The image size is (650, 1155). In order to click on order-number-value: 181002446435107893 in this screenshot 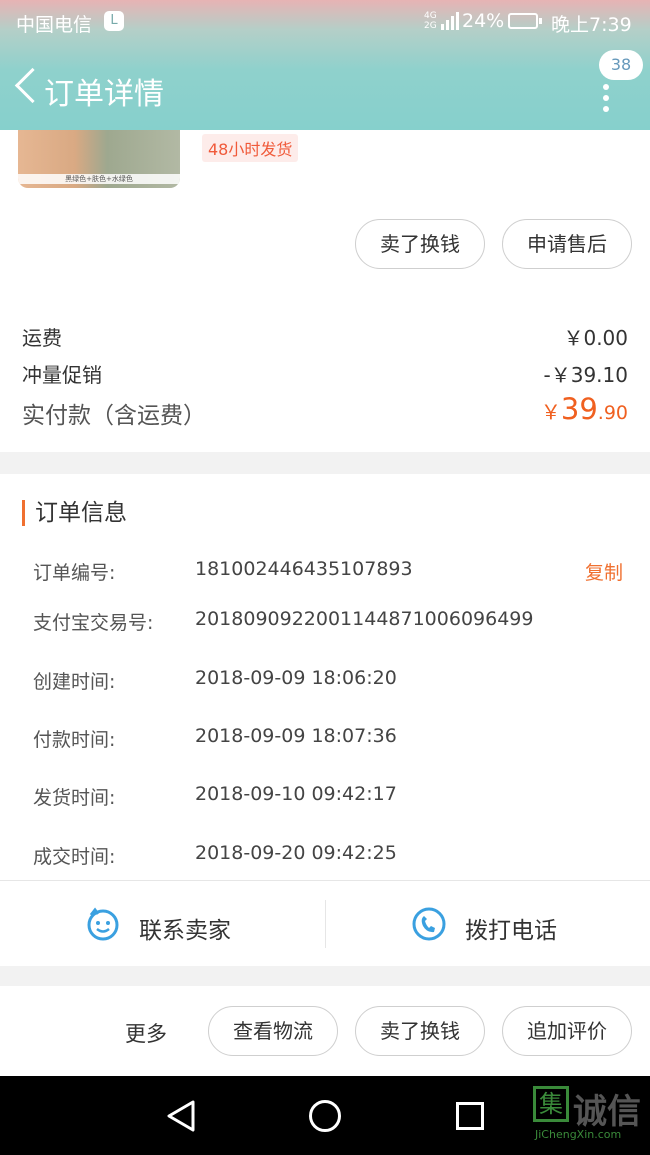, I will do `click(304, 569)`.